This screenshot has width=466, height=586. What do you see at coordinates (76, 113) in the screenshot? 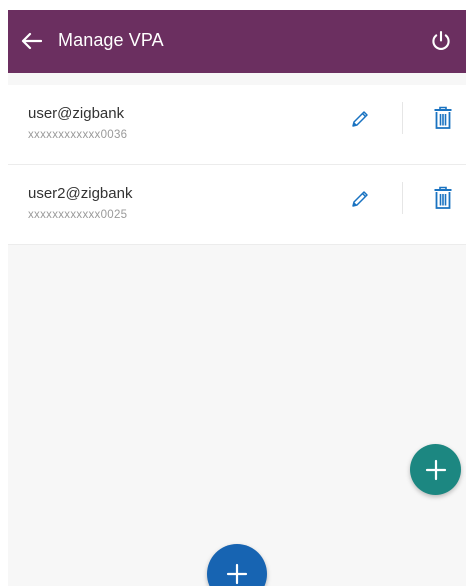
I see `vpa-address: user@zigbank` at bounding box center [76, 113].